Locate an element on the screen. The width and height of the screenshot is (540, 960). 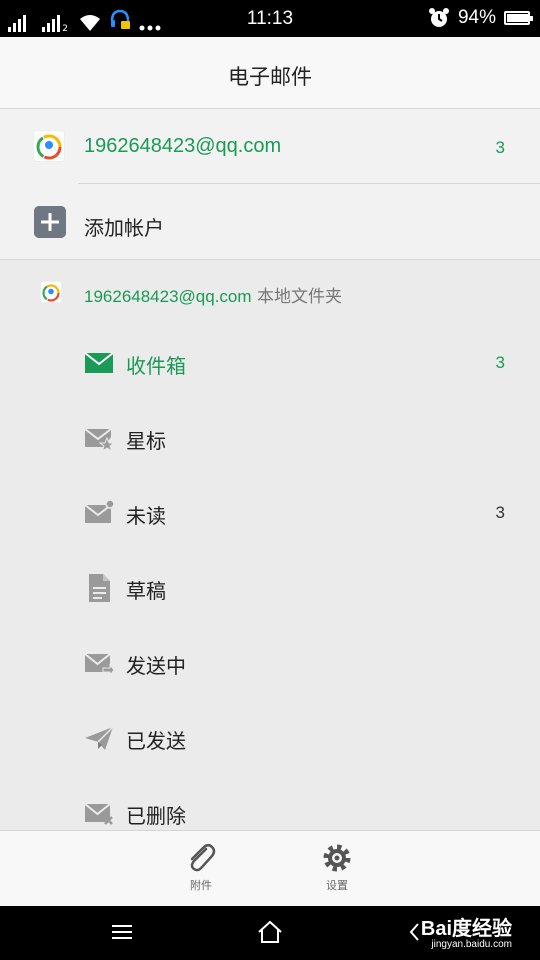
folder-label: 草稿 is located at coordinates (146, 591).